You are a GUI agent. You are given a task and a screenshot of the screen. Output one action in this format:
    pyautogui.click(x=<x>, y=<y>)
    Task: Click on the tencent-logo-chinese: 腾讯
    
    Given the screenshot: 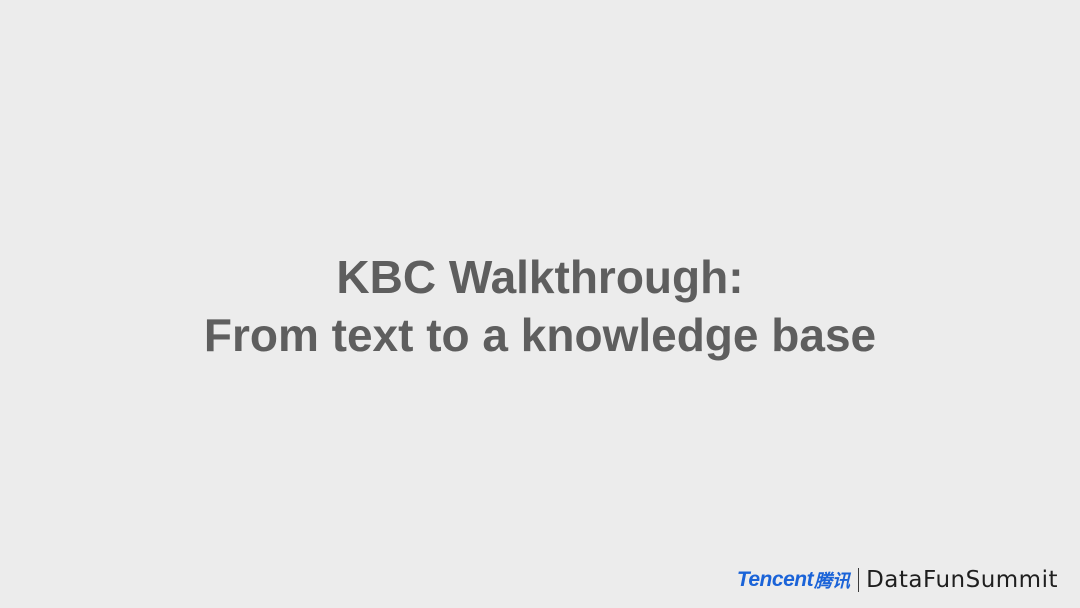 What is the action you would take?
    pyautogui.click(x=832, y=581)
    